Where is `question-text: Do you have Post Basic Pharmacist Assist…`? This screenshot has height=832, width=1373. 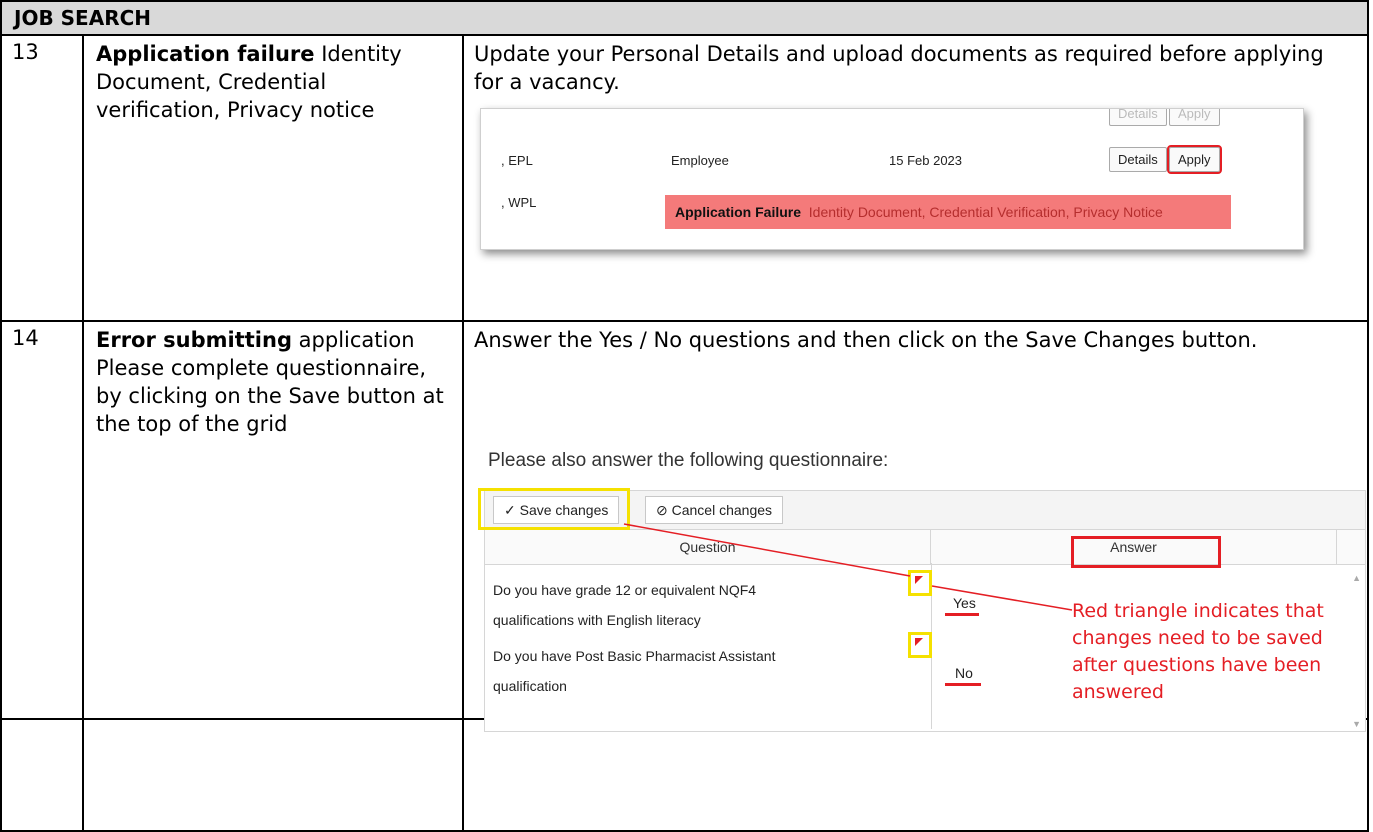
question-text: Do you have Post Basic Pharmacist Assist… is located at coordinates (634, 656).